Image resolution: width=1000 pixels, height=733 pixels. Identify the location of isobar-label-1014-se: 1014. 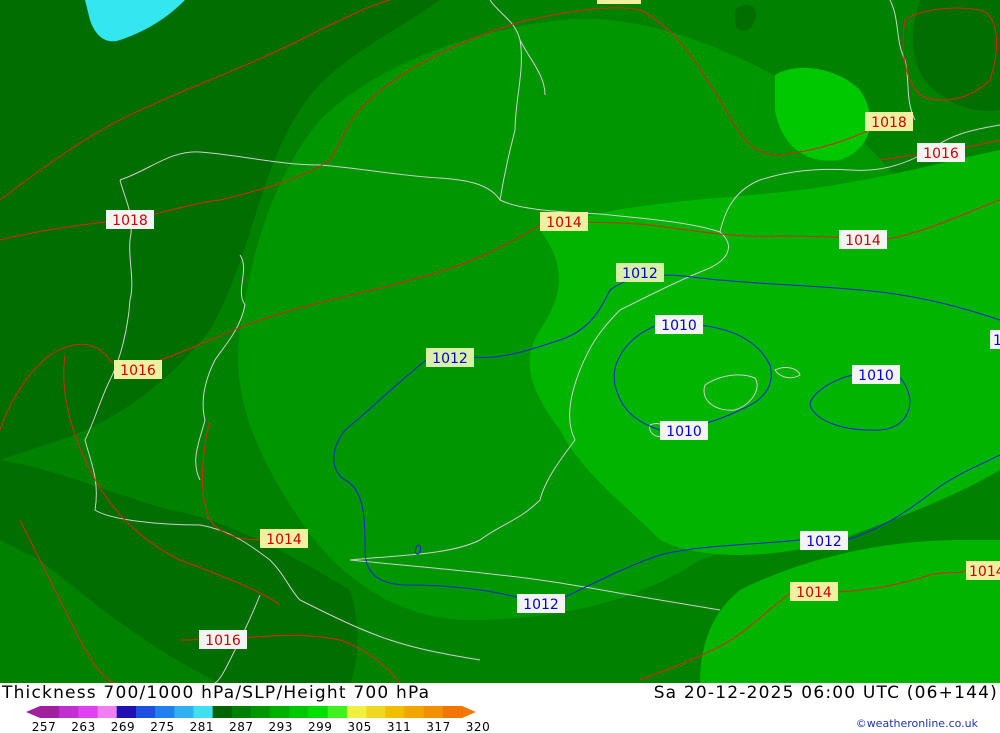
(814, 591).